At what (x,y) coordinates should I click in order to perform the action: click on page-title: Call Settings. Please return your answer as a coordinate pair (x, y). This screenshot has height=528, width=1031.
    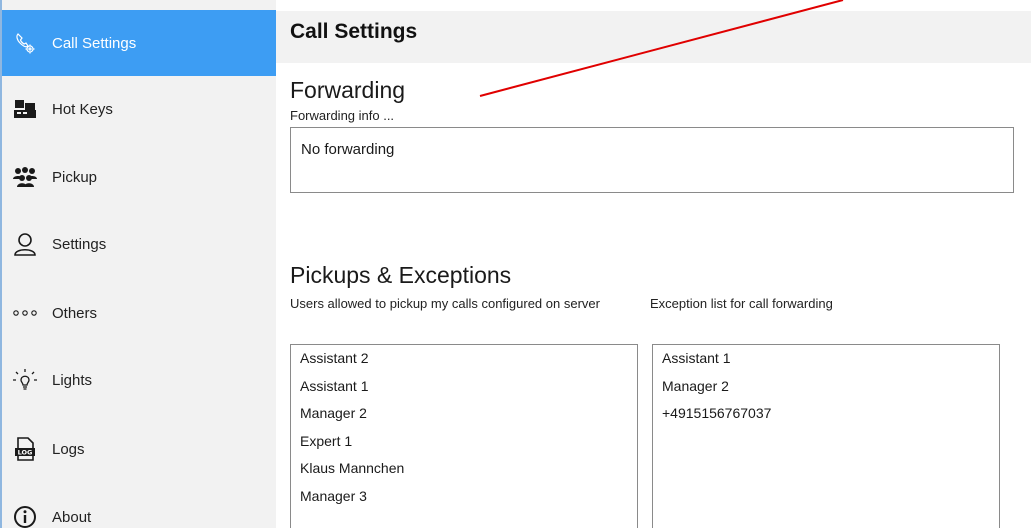
    Looking at the image, I should click on (354, 31).